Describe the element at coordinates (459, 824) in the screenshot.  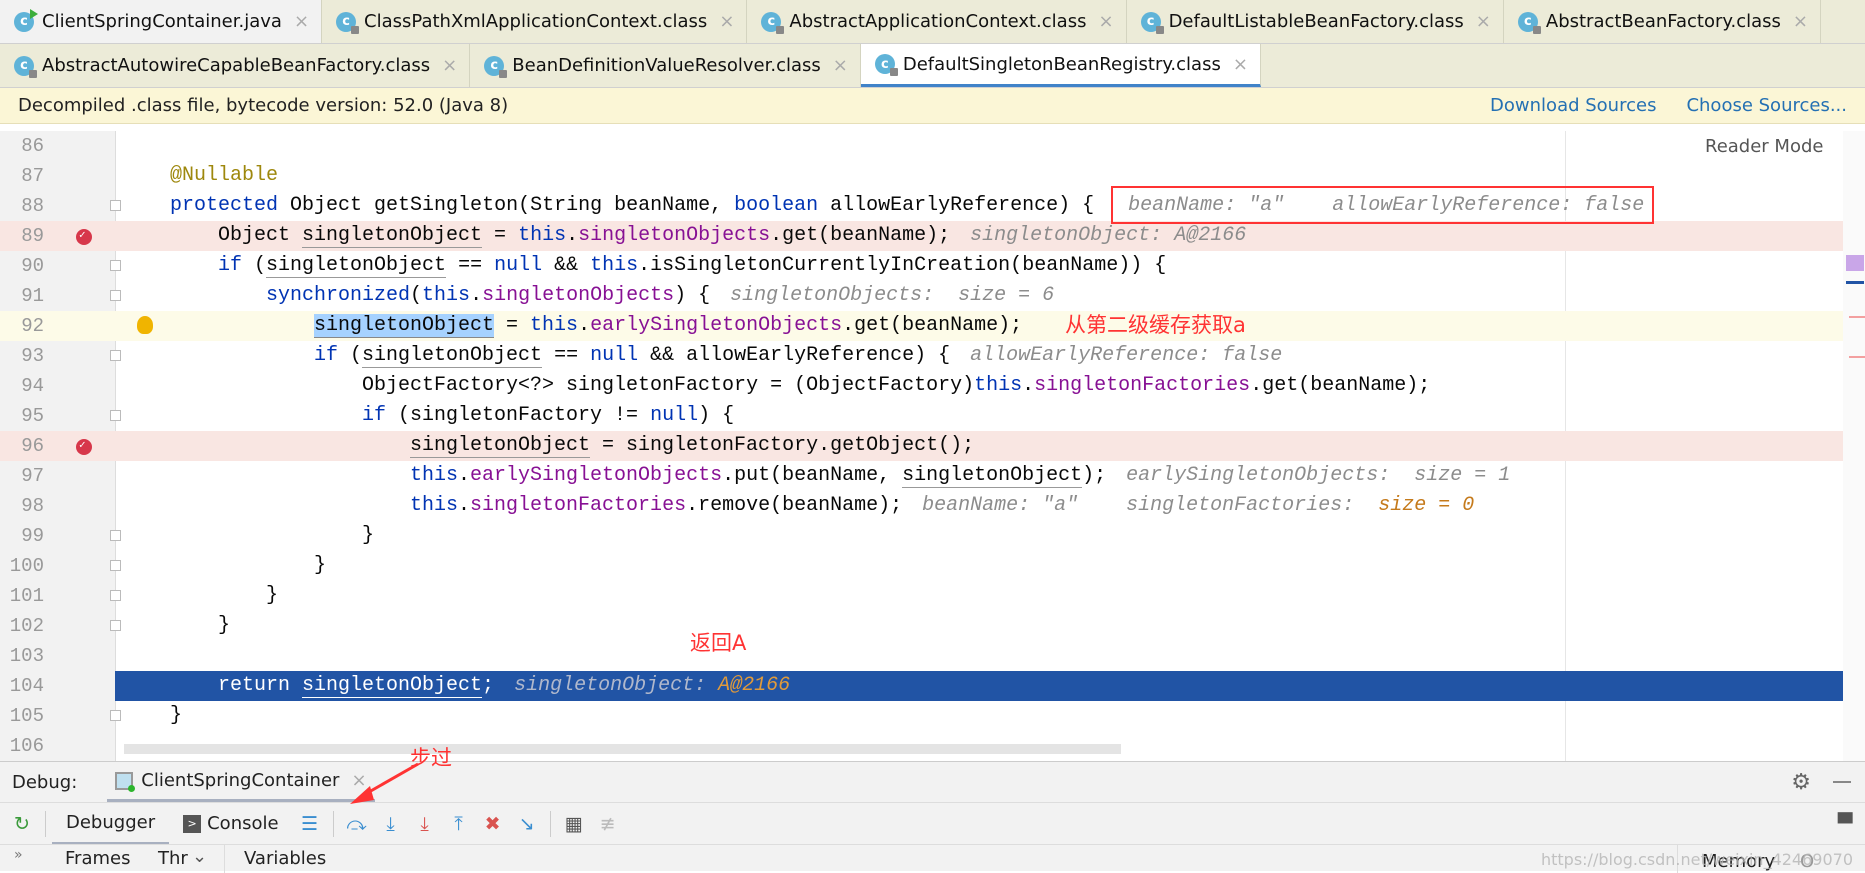
I see `step-out-icon: ⤒` at that location.